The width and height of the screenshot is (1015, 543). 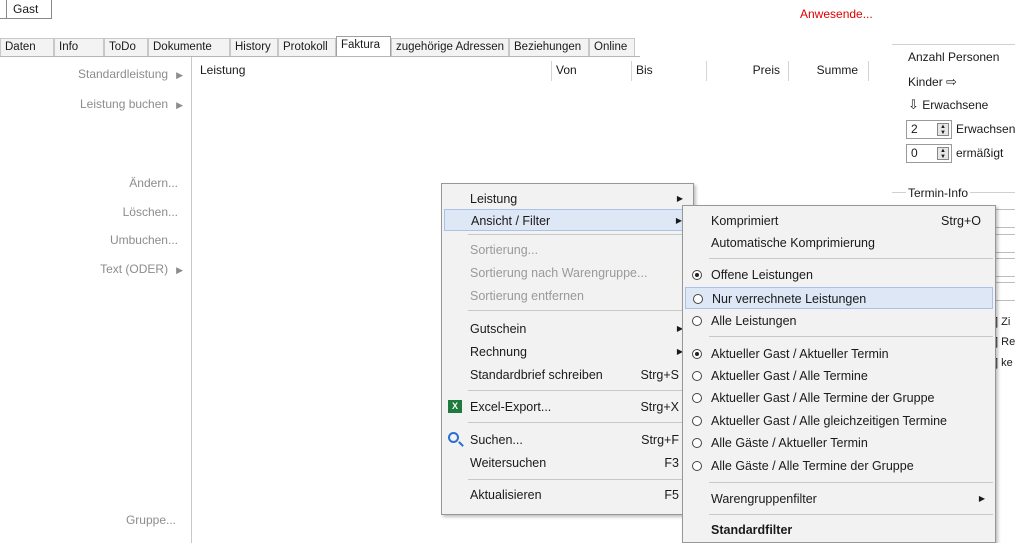 I want to click on tab-protokoll: Protokoll, so click(x=307, y=47).